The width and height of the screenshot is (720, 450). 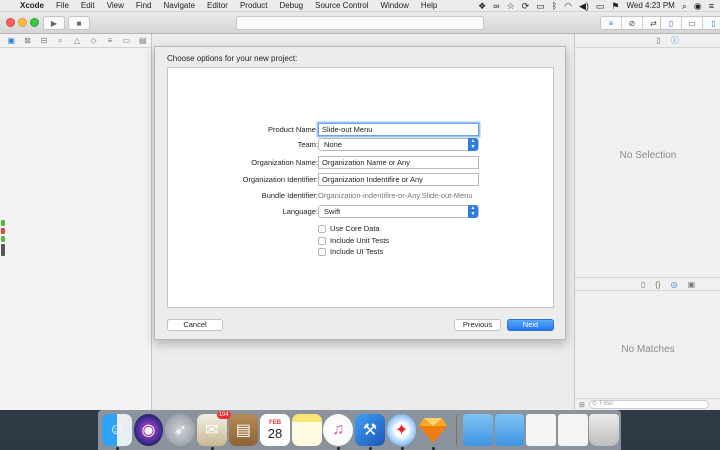 I want to click on grid-view-icon: ⊞, so click(x=582, y=405).